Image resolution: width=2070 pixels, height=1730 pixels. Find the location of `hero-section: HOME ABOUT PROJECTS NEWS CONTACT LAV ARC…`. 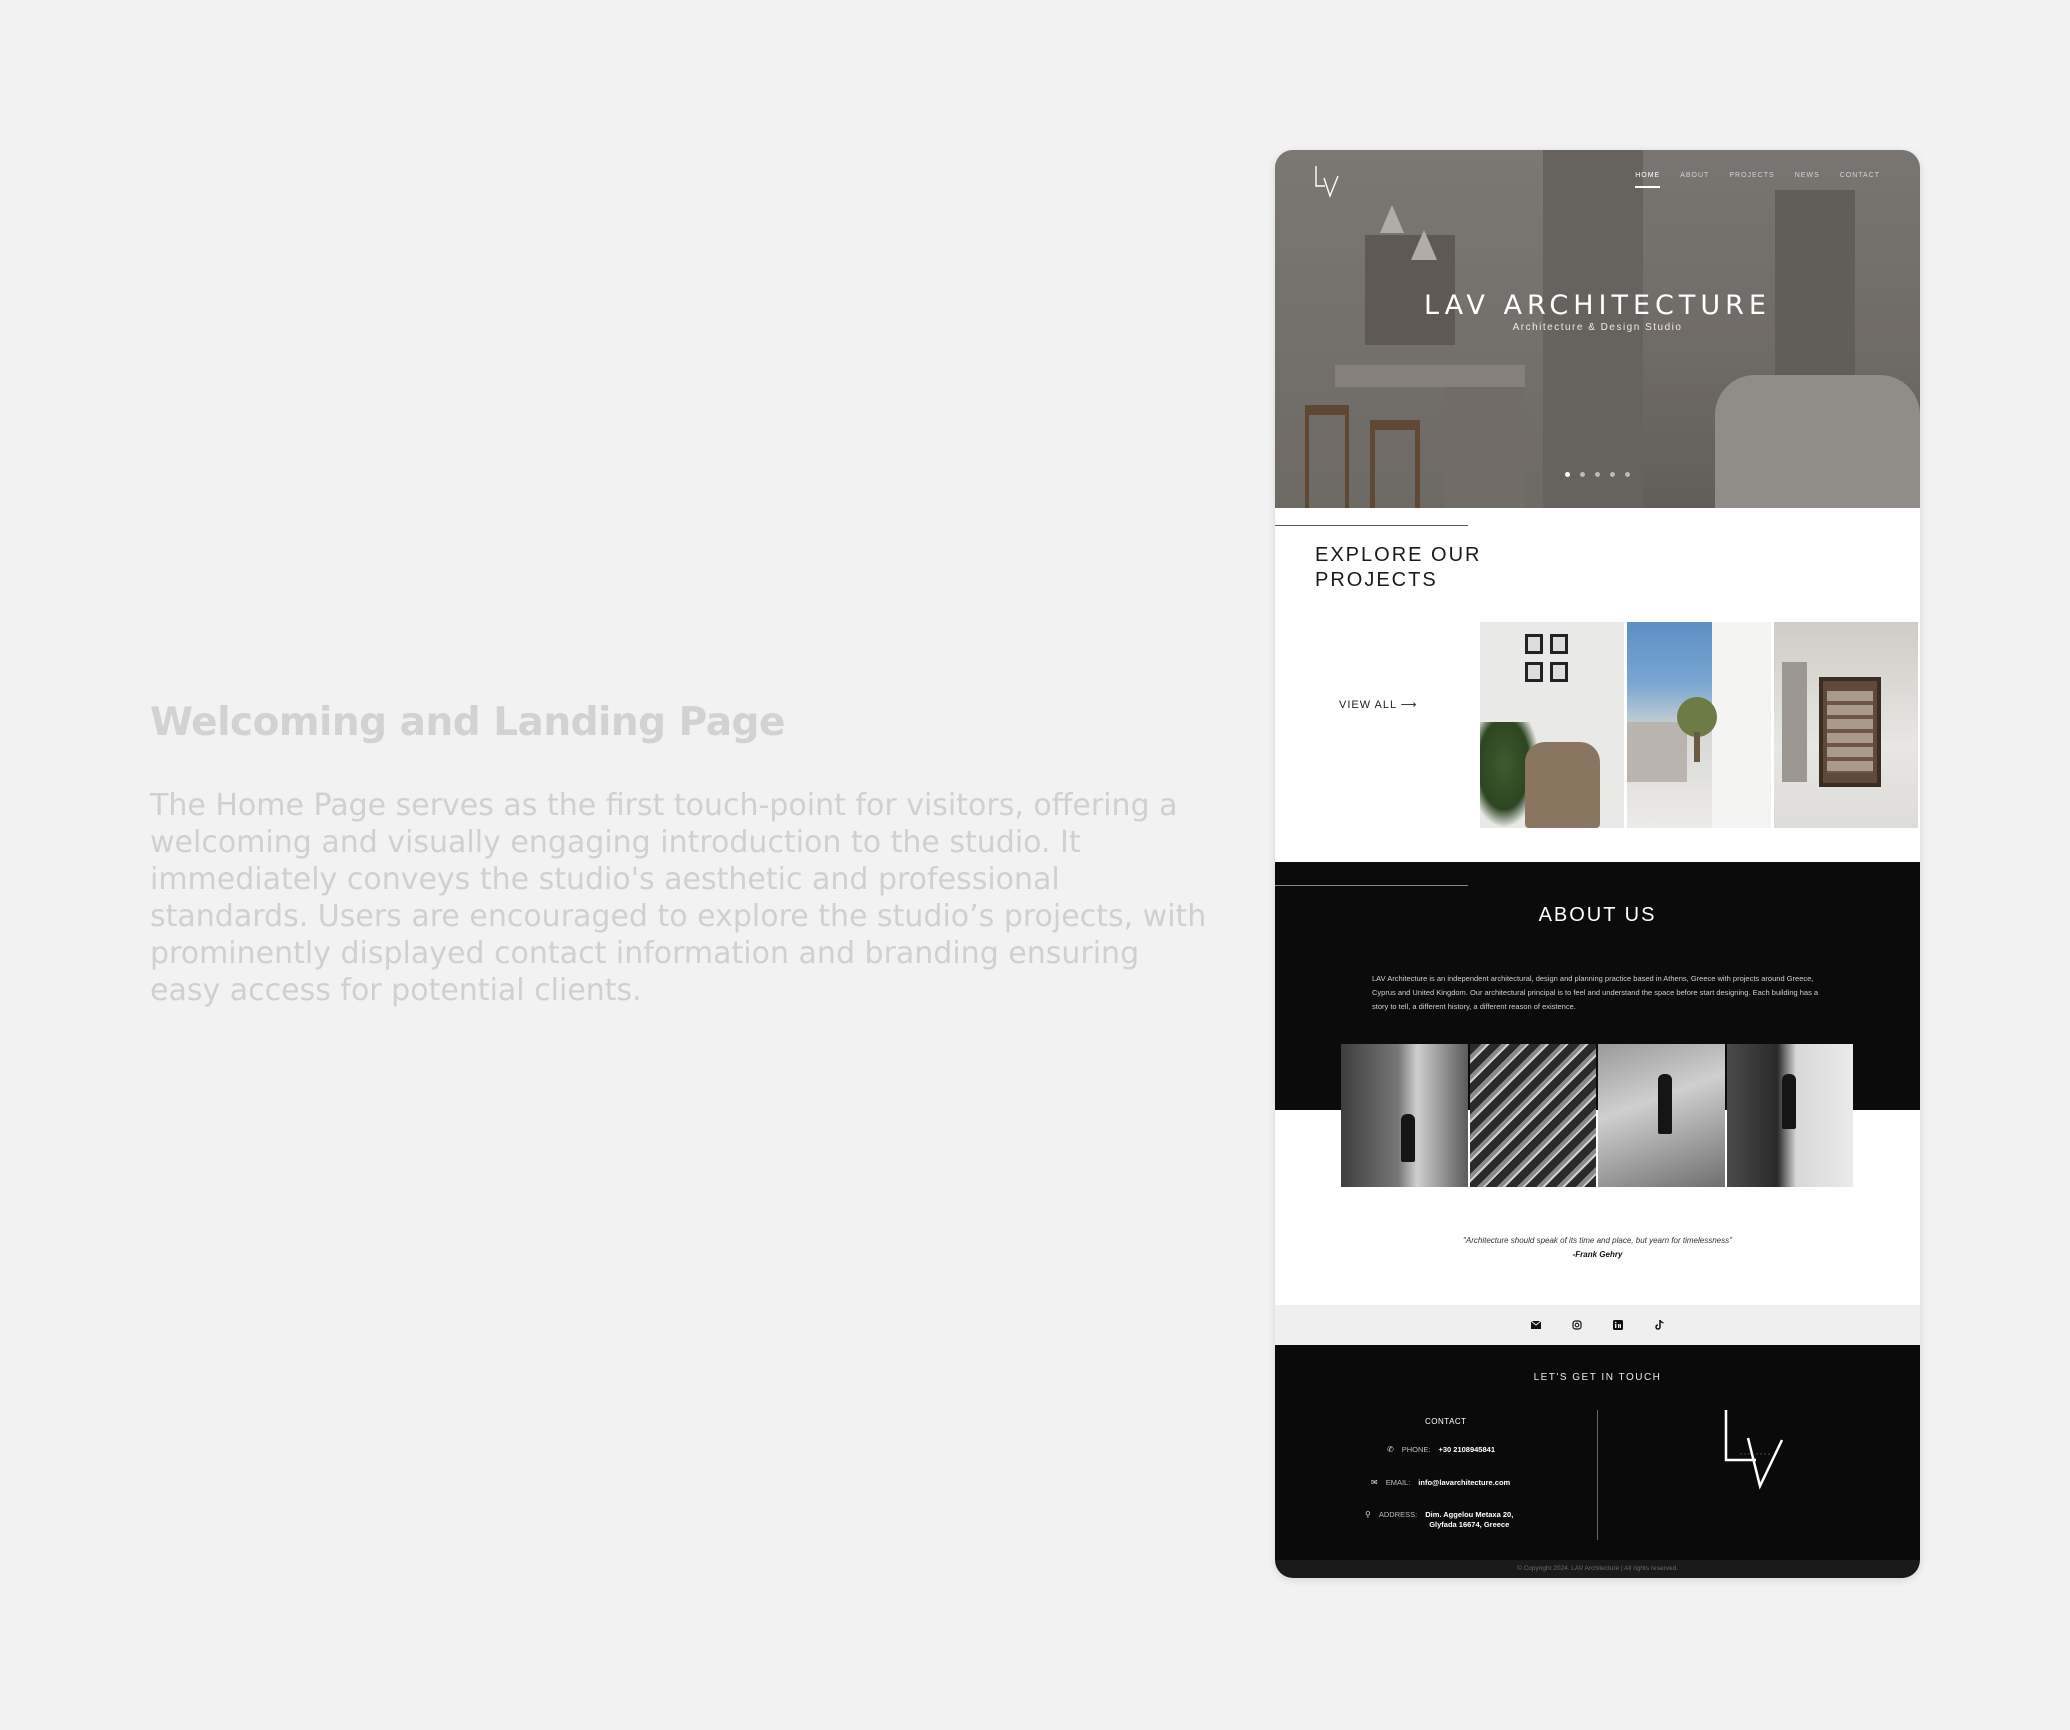

hero-section: HOME ABOUT PROJECTS NEWS CONTACT LAV ARC… is located at coordinates (1597, 329).